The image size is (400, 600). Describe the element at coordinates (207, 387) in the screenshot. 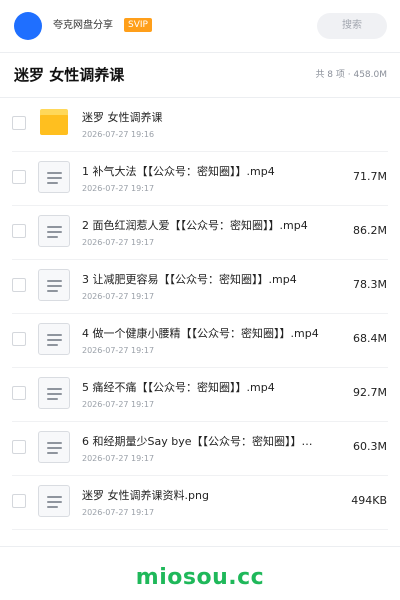

I see `item-name: 5 痛经不痛【【公众号：密知圈】】.mp4` at that location.